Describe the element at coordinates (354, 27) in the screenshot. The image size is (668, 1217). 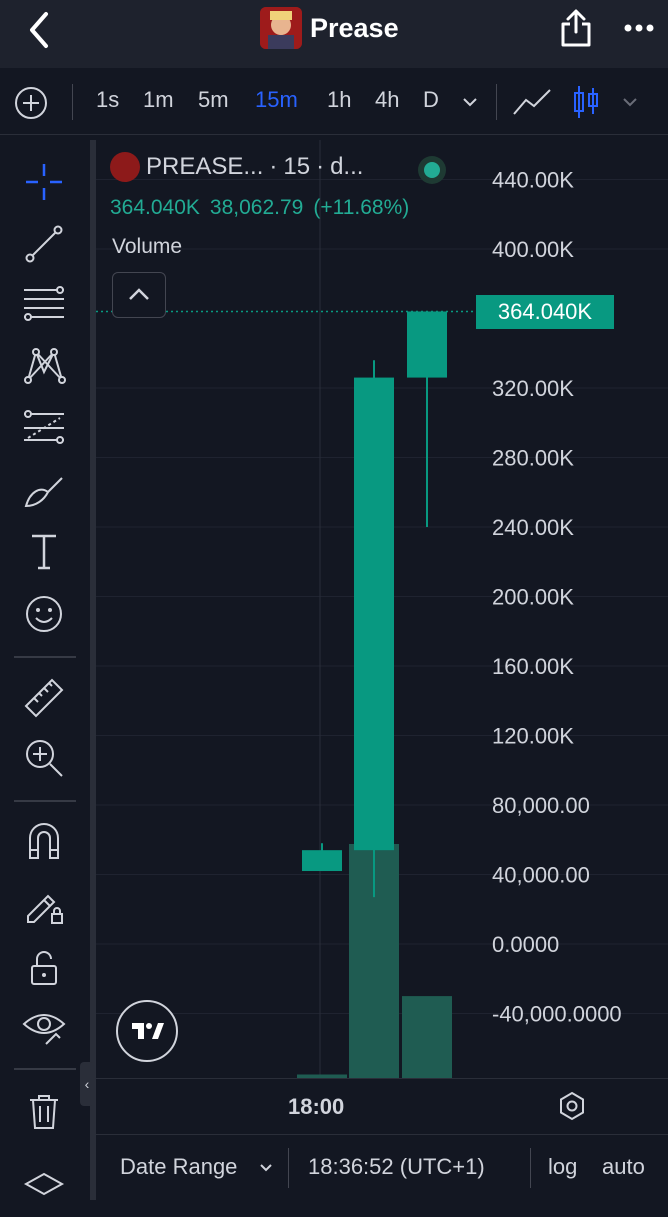
I see `page-title: Prease` at that location.